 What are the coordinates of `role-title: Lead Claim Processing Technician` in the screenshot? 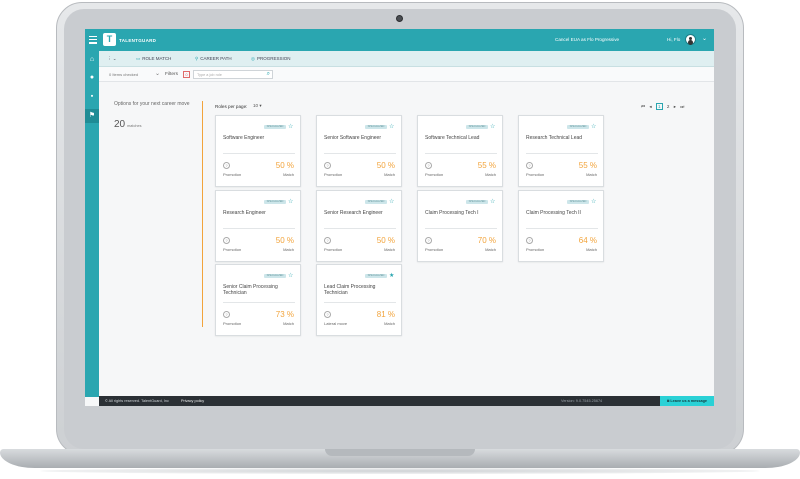 It's located at (350, 290).